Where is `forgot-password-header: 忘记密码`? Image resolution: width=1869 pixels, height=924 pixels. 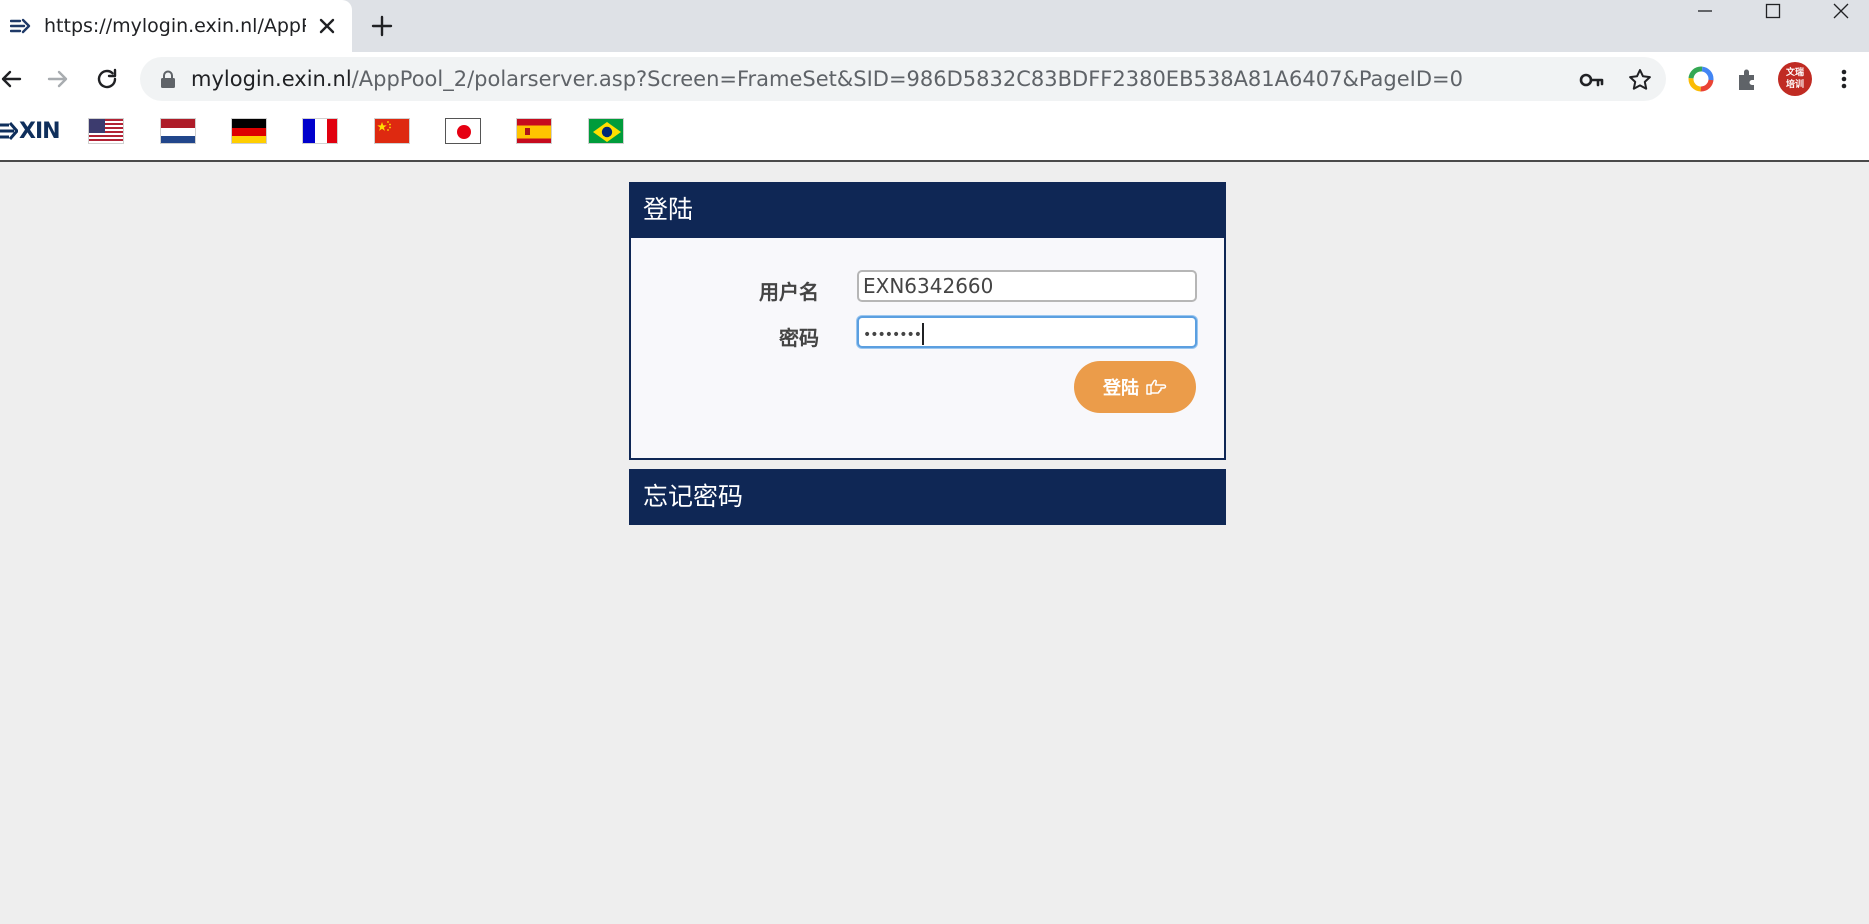
forgot-password-header: 忘记密码 is located at coordinates (927, 497).